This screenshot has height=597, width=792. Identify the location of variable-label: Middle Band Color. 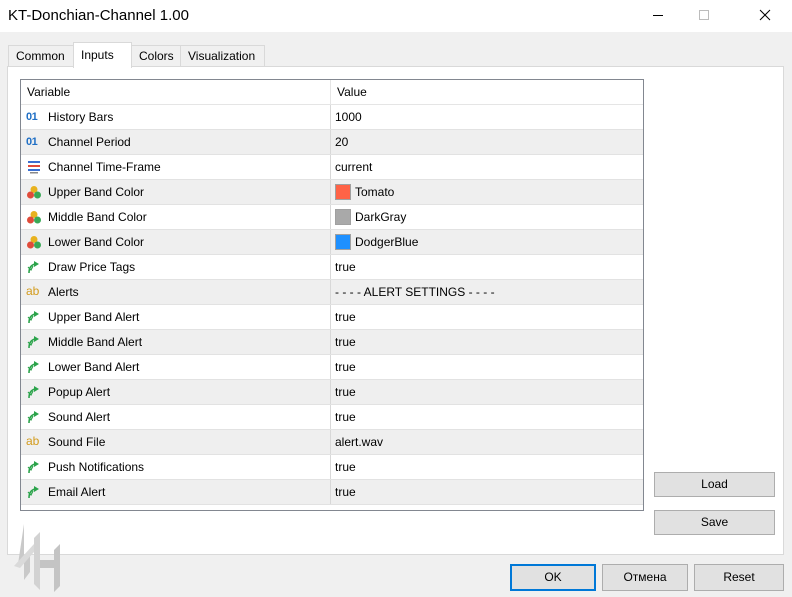
(97, 217).